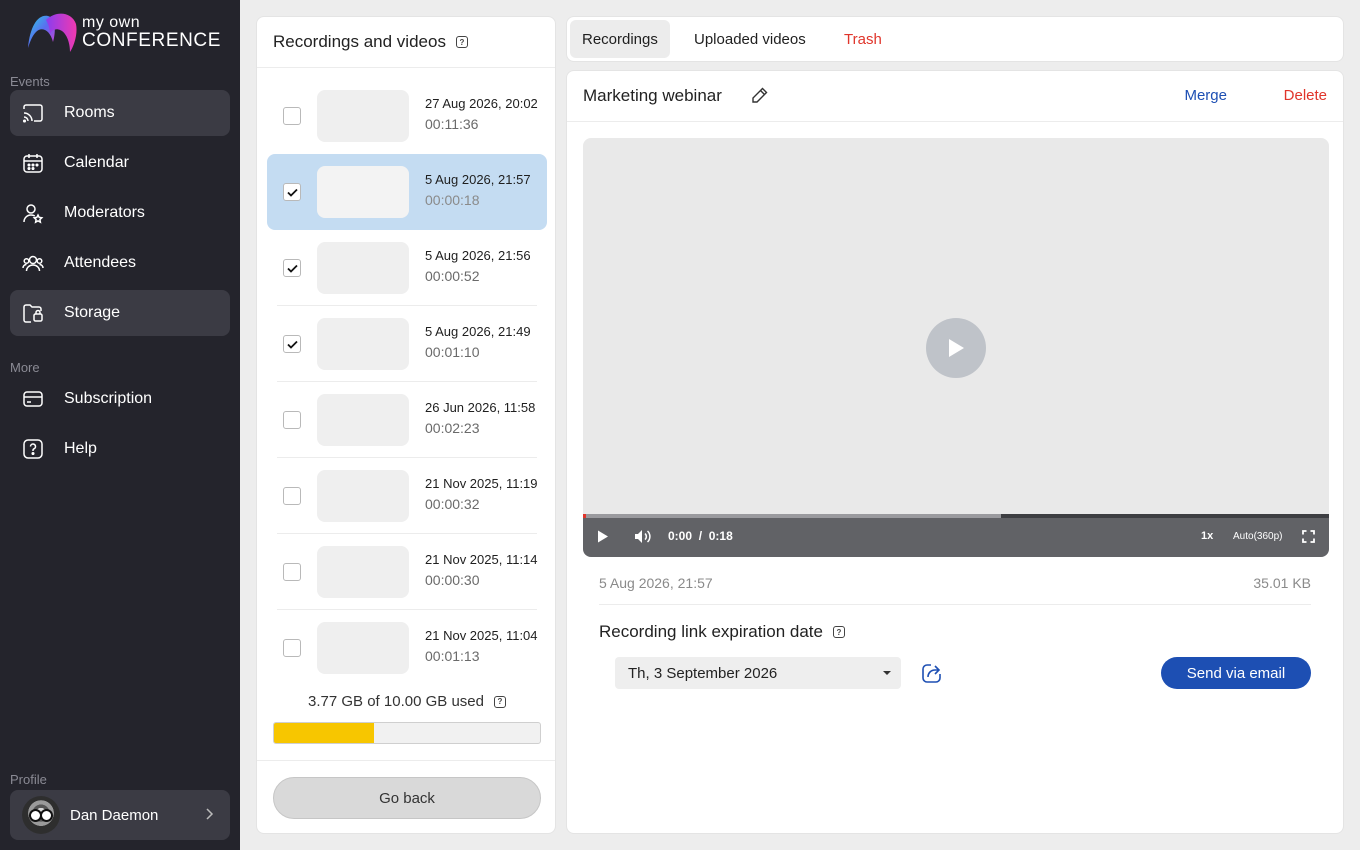  Describe the element at coordinates (452, 580) in the screenshot. I see `recording-duration: 00:00:30` at that location.